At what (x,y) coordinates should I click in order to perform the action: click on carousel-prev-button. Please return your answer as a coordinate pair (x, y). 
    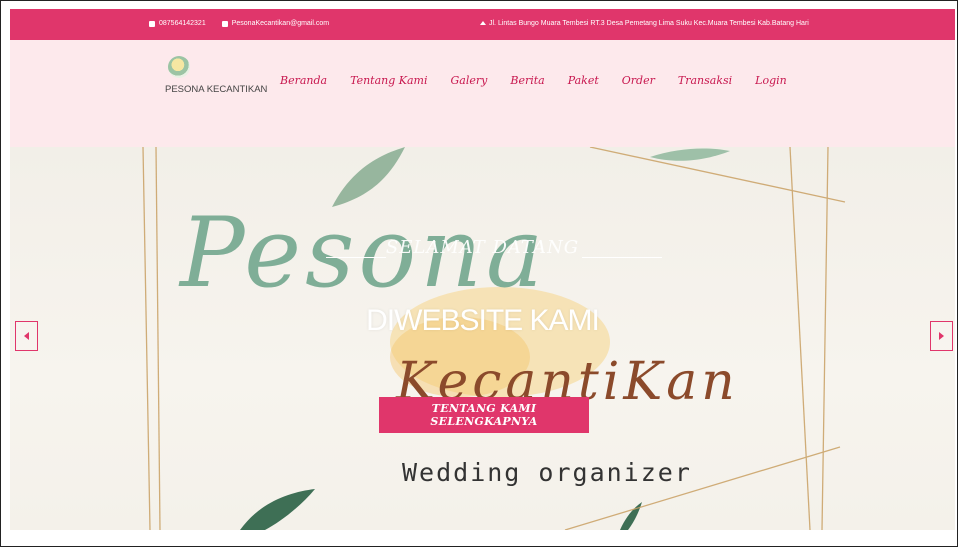
    Looking at the image, I should click on (26, 336).